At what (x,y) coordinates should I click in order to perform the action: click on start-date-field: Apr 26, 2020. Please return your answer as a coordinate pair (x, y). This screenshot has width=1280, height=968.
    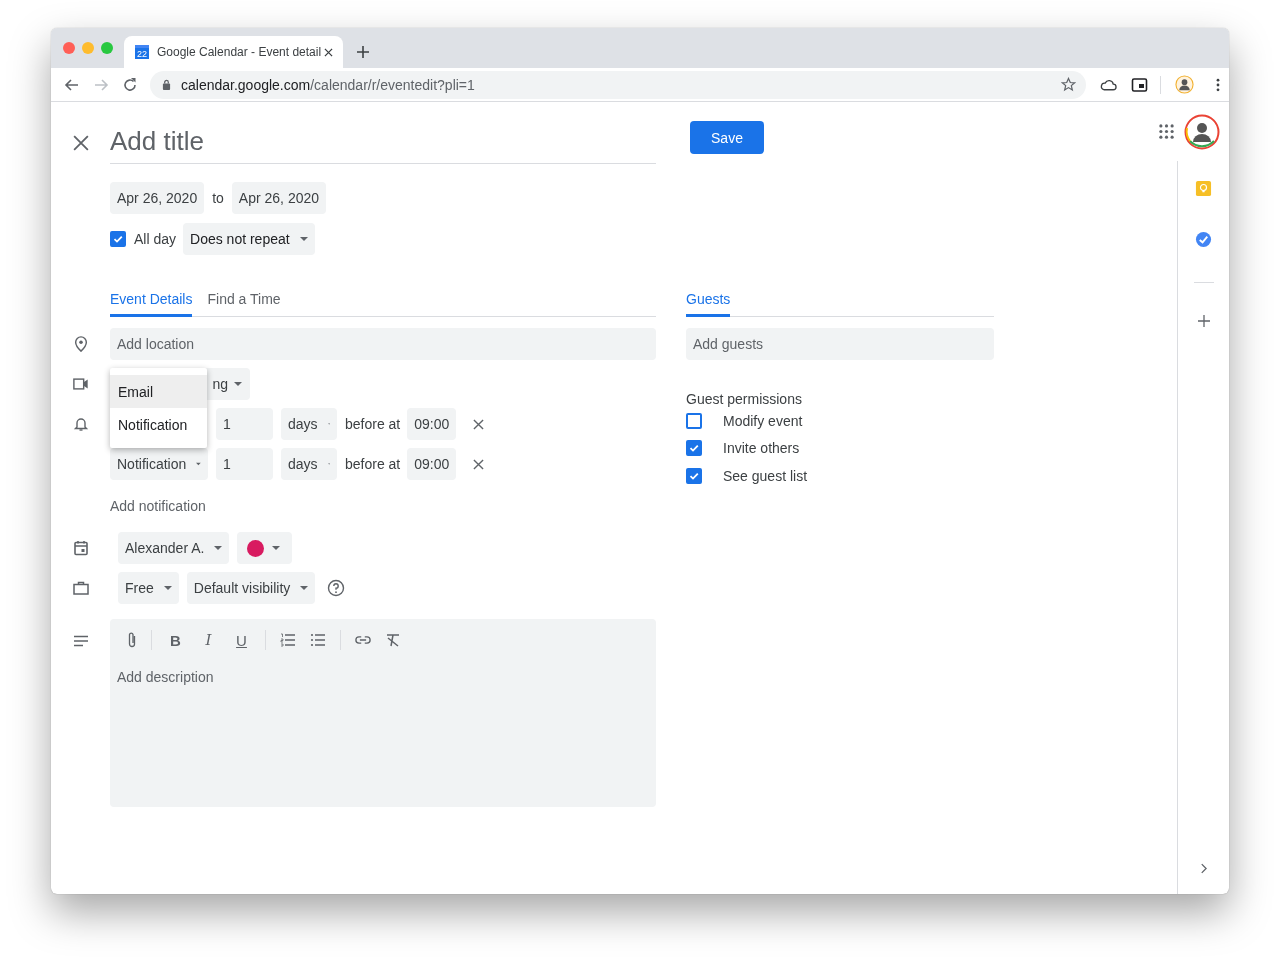
    Looking at the image, I should click on (157, 198).